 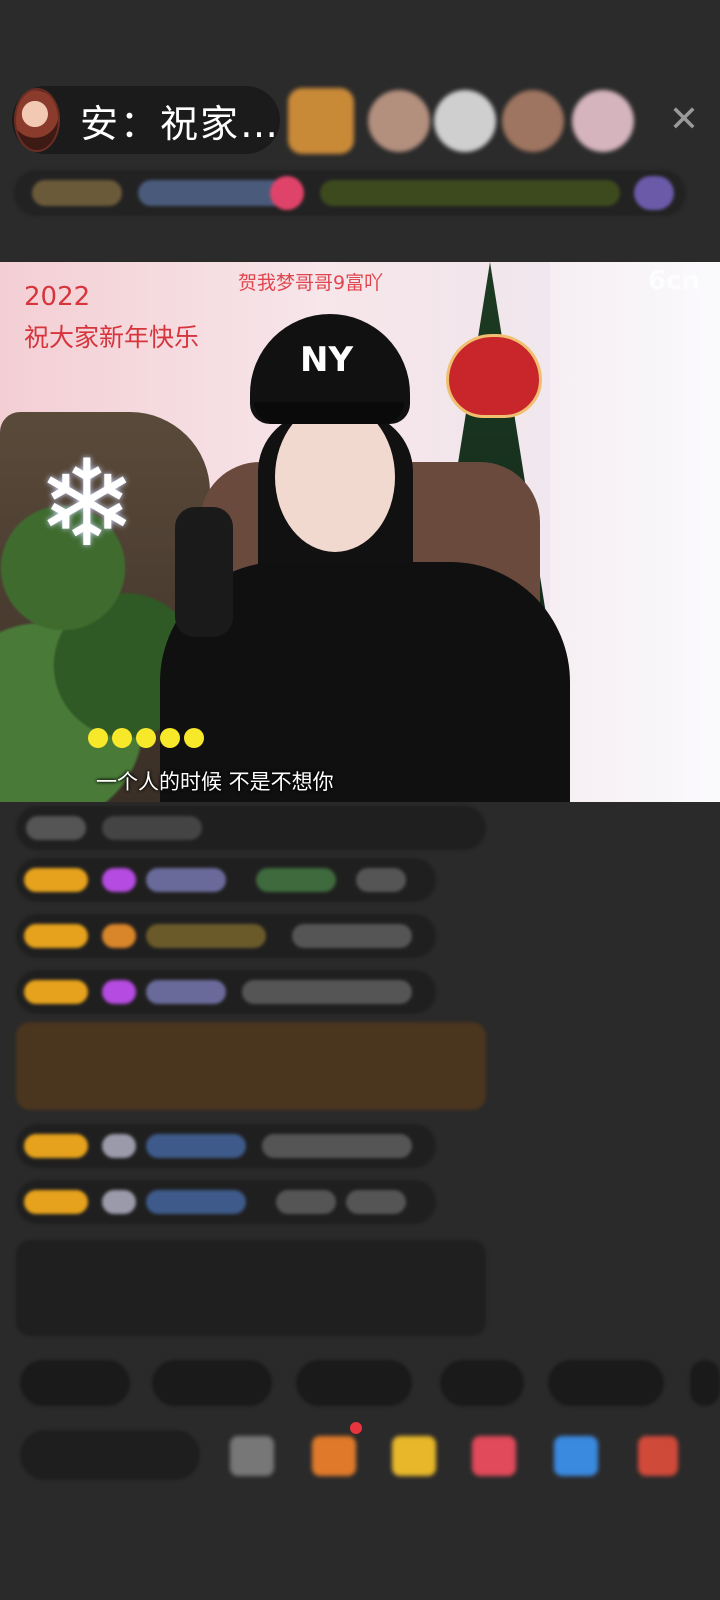 What do you see at coordinates (87, 504) in the screenshot?
I see `snowflake-icon: ❄` at bounding box center [87, 504].